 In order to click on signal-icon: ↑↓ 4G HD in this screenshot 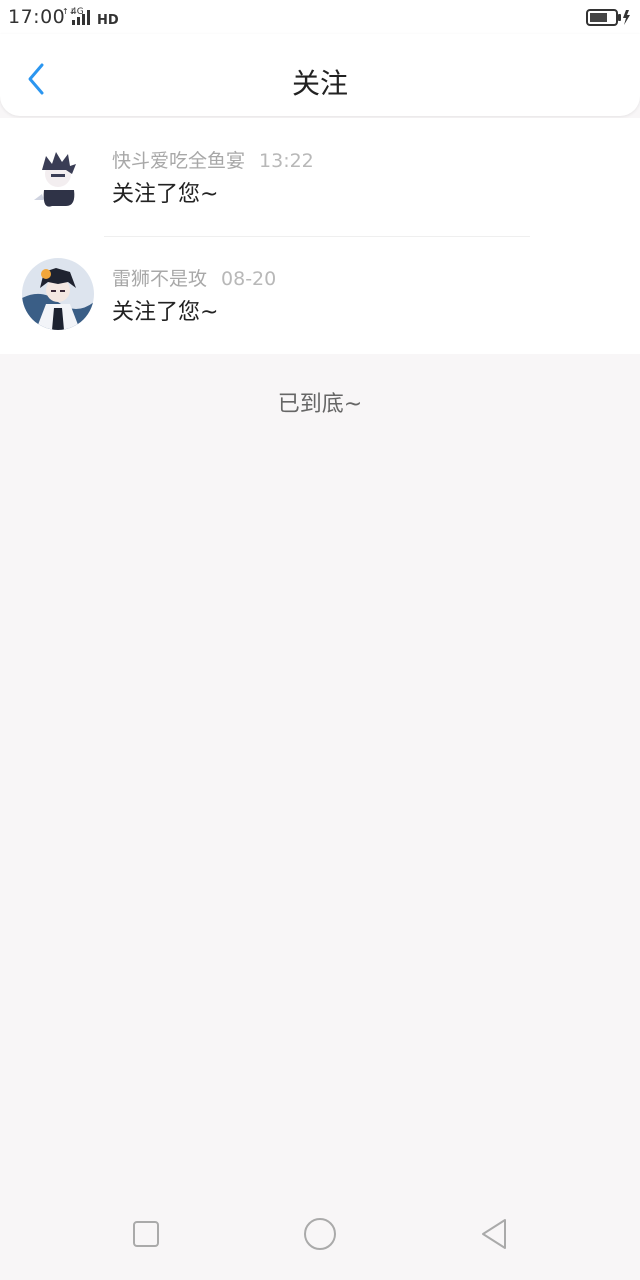, I will do `click(92, 18)`.